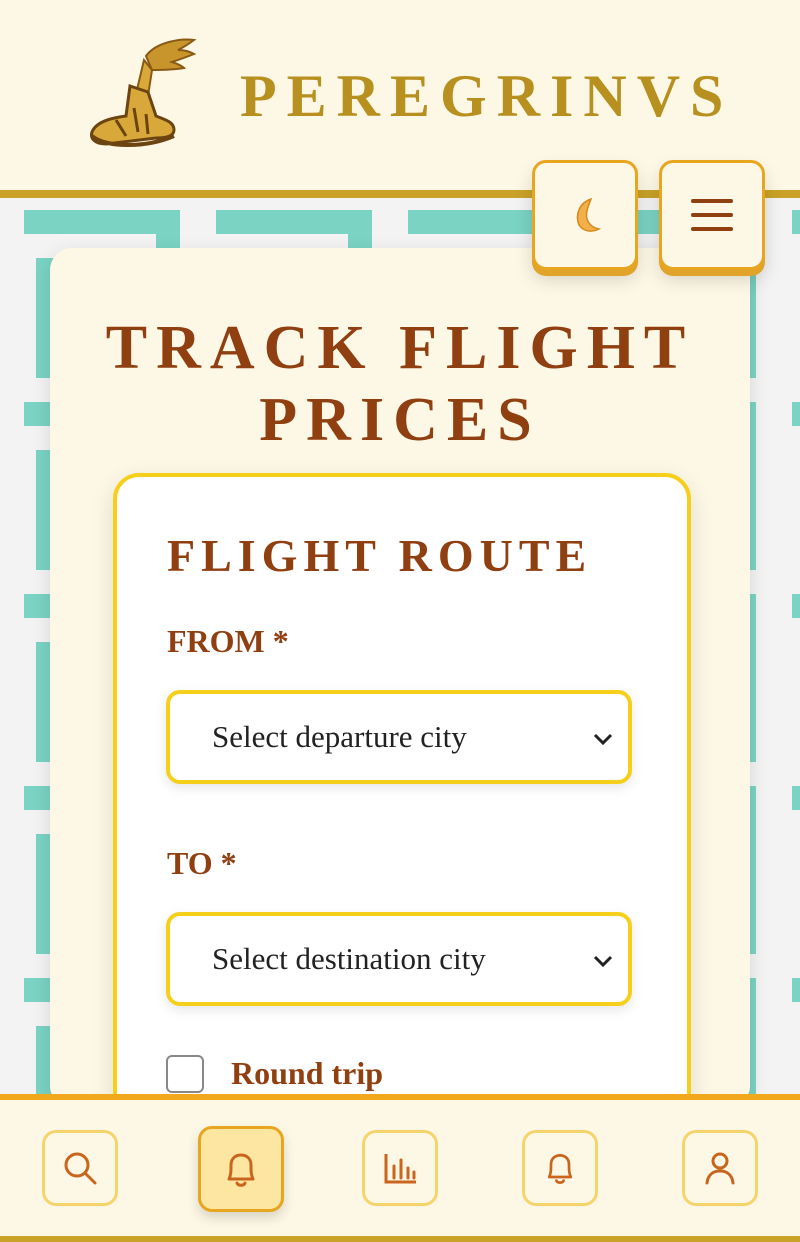 This screenshot has width=800, height=1242. I want to click on bar-chart-icon, so click(400, 1169).